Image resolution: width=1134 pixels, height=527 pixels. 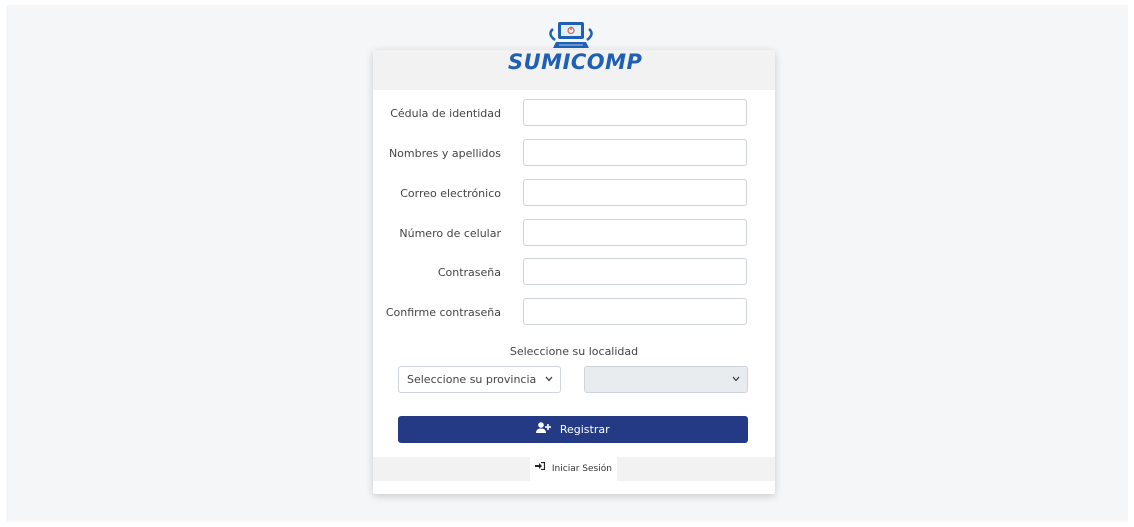 What do you see at coordinates (581, 469) in the screenshot?
I see `login-link-label: Iniciar Sesión` at bounding box center [581, 469].